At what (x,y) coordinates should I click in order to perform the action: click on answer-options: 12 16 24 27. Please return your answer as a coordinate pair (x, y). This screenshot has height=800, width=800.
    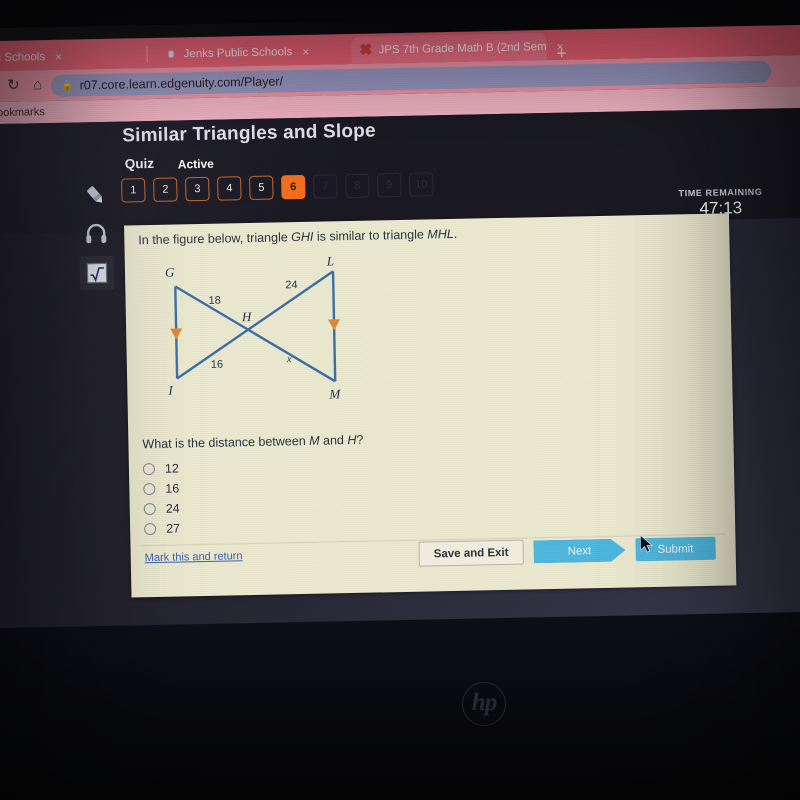
    Looking at the image, I should click on (161, 498).